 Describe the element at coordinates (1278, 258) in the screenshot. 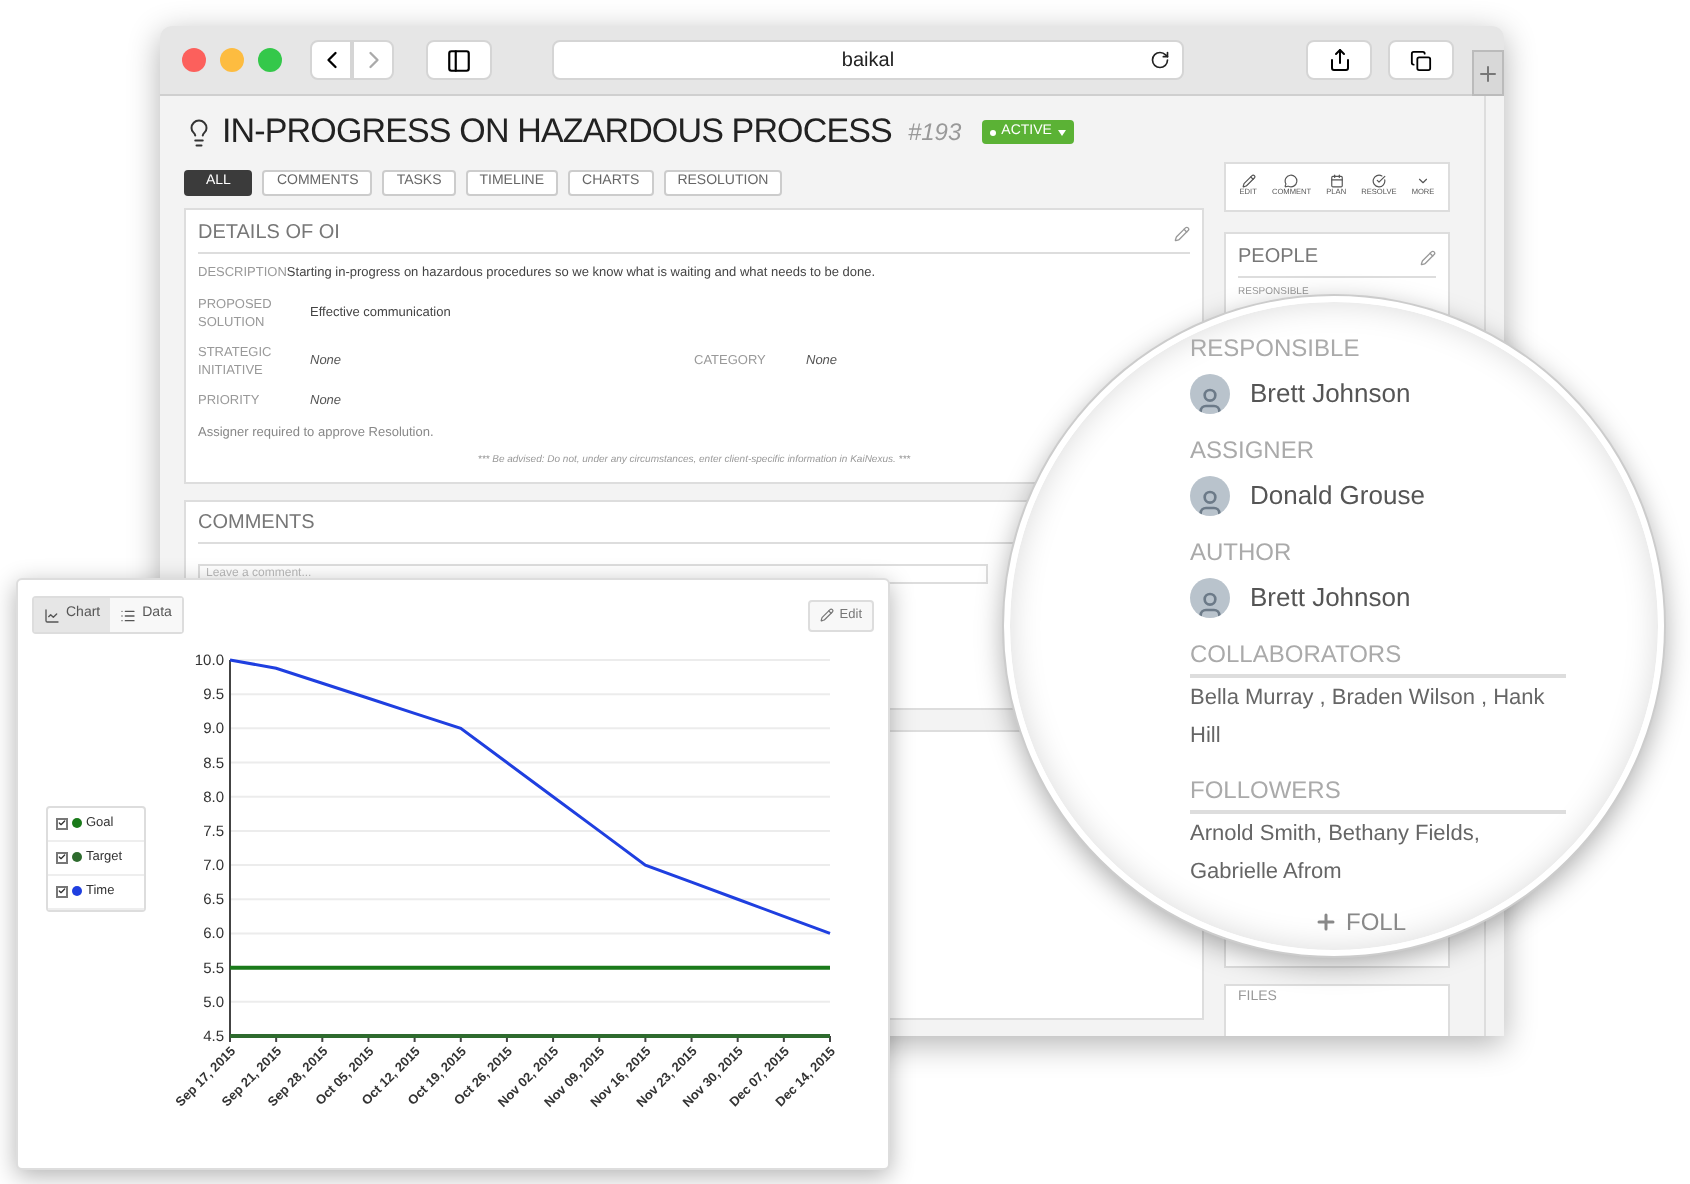

I see `panel-title: PEOPLE` at that location.